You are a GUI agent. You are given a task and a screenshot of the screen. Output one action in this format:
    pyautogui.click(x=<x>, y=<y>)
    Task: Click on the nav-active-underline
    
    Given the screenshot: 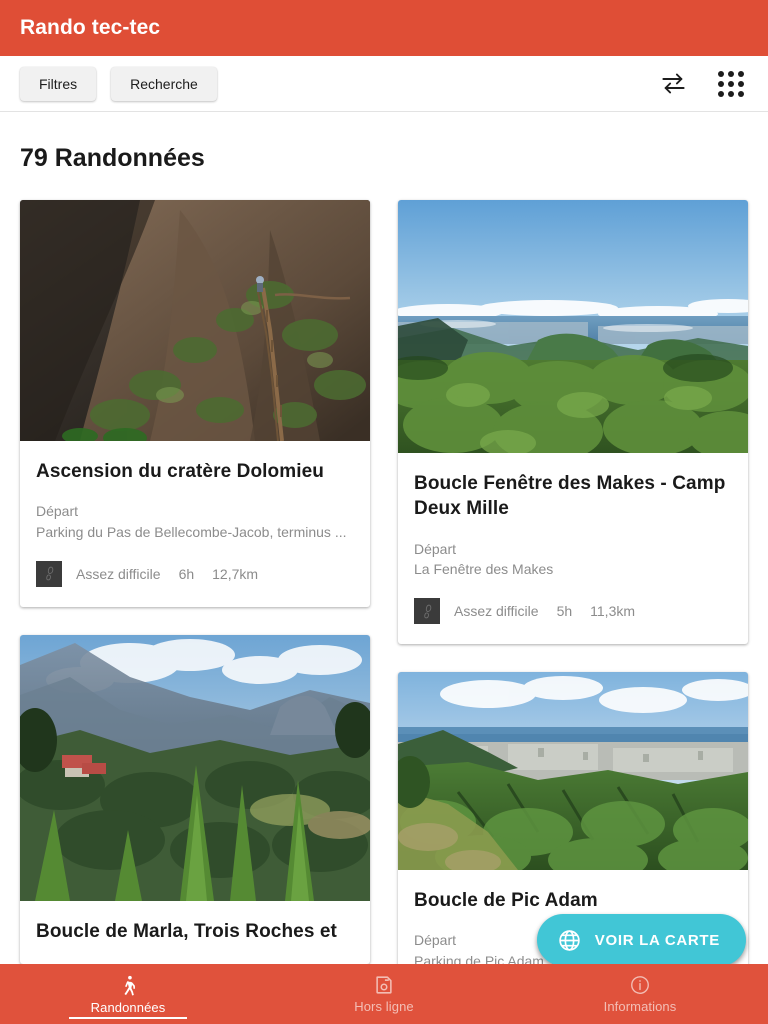 What is the action you would take?
    pyautogui.click(x=128, y=1018)
    